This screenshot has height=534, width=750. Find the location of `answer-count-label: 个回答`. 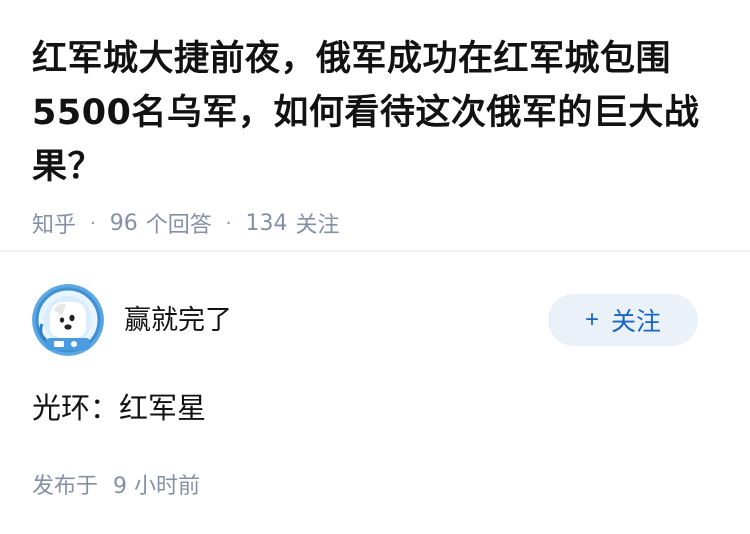

answer-count-label: 个回答 is located at coordinates (178, 225).